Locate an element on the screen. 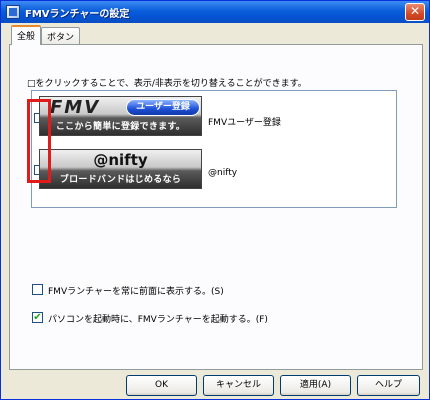 Image resolution: width=430 pixels, height=400 pixels. close-button: ✕ is located at coordinates (415, 12).